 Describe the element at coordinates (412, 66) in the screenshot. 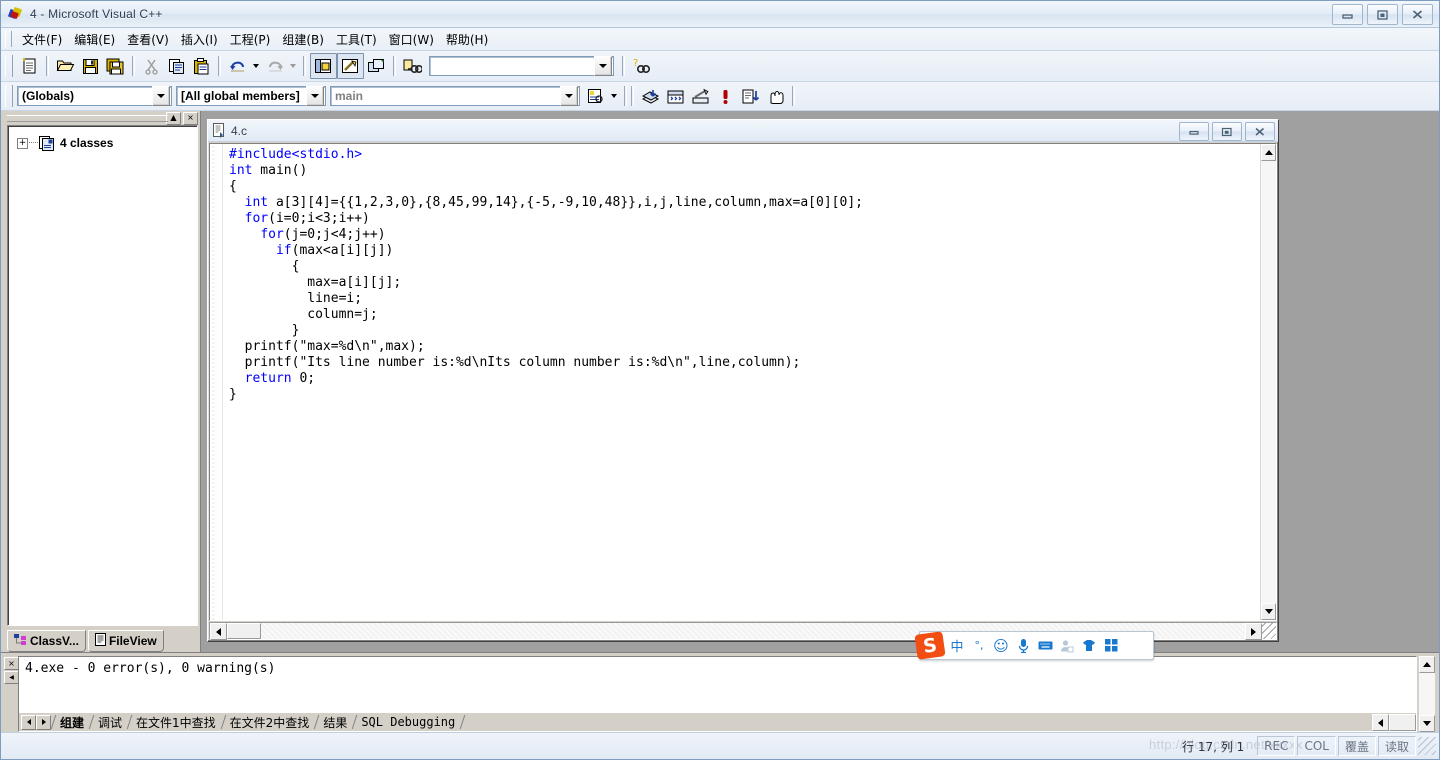

I see `find-in-files-icon` at that location.